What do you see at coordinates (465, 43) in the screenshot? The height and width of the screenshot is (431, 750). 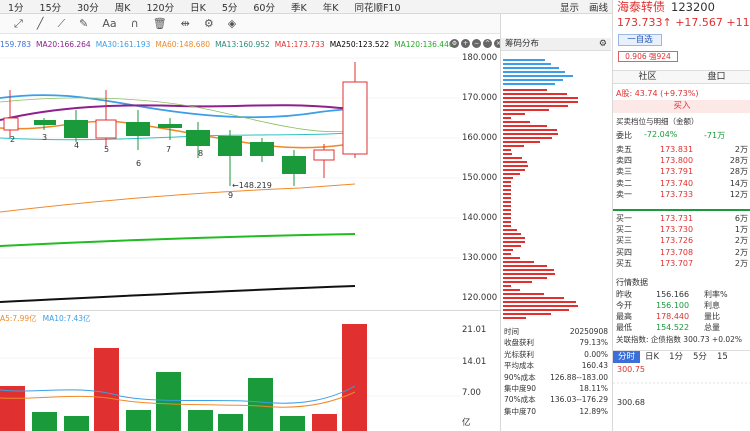 I see `ma-add-icon: +` at bounding box center [465, 43].